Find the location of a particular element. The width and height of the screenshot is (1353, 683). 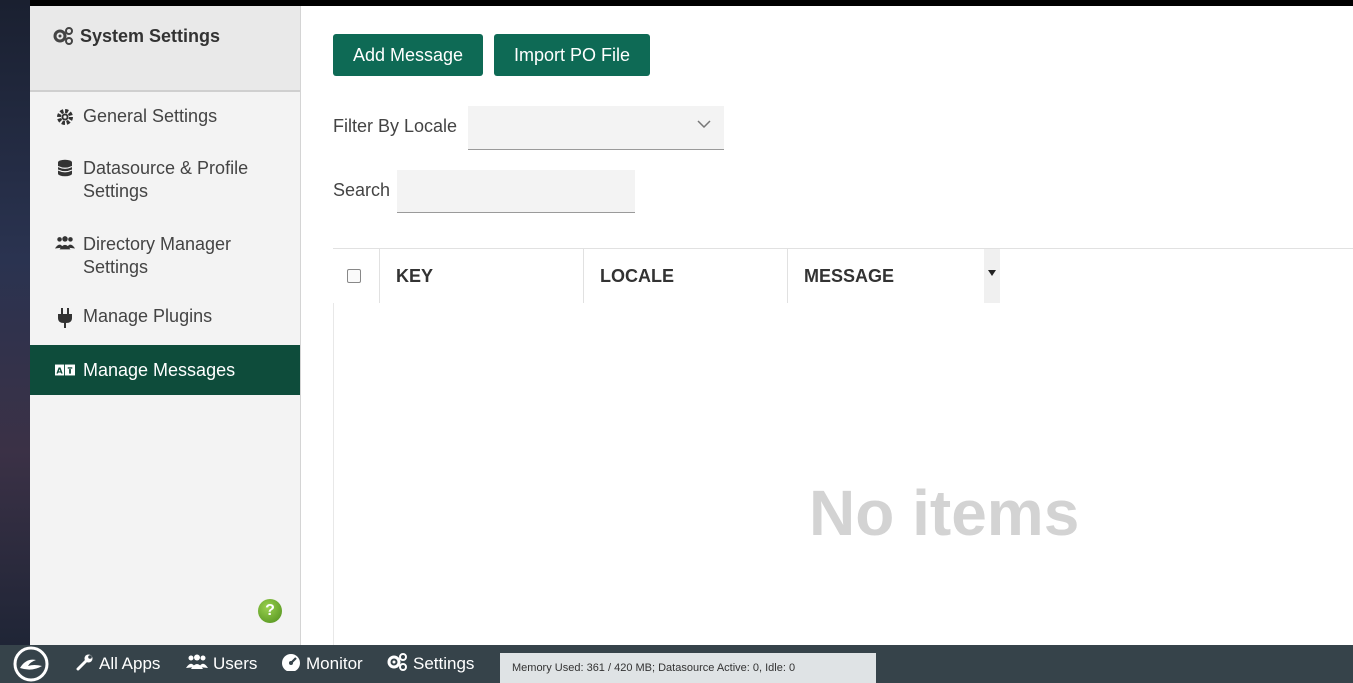

sidebar-item-general-settings: General Settings is located at coordinates (165, 116).